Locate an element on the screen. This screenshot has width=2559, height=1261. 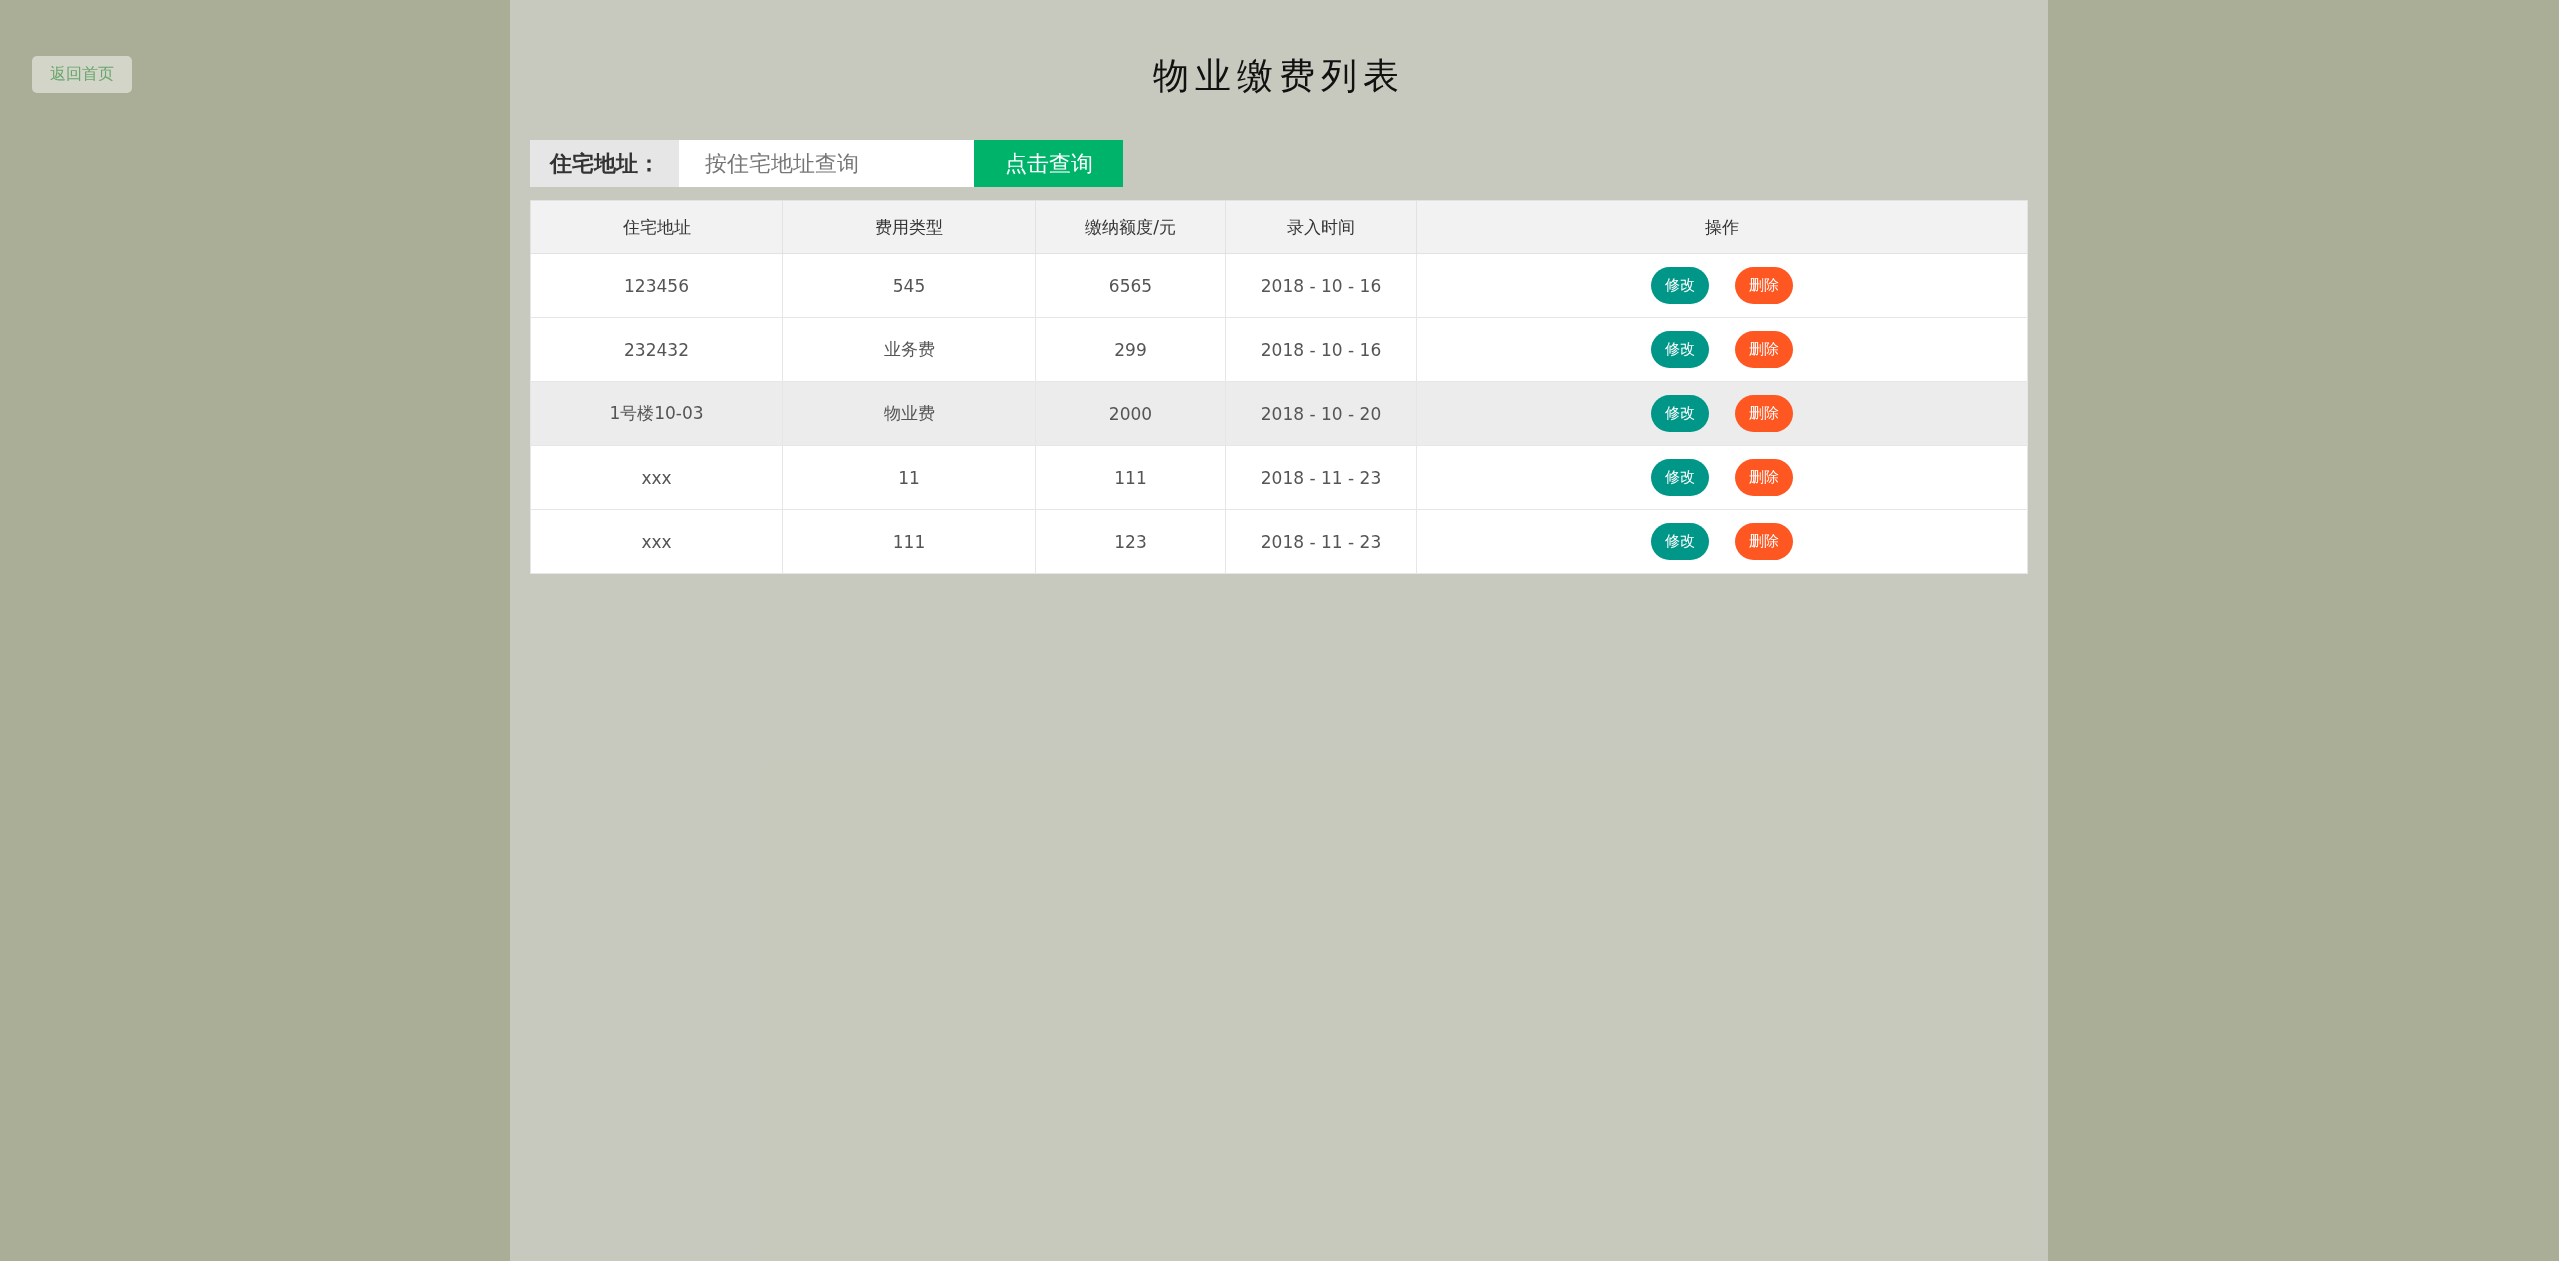
table-cell: 232432 is located at coordinates (656, 349).